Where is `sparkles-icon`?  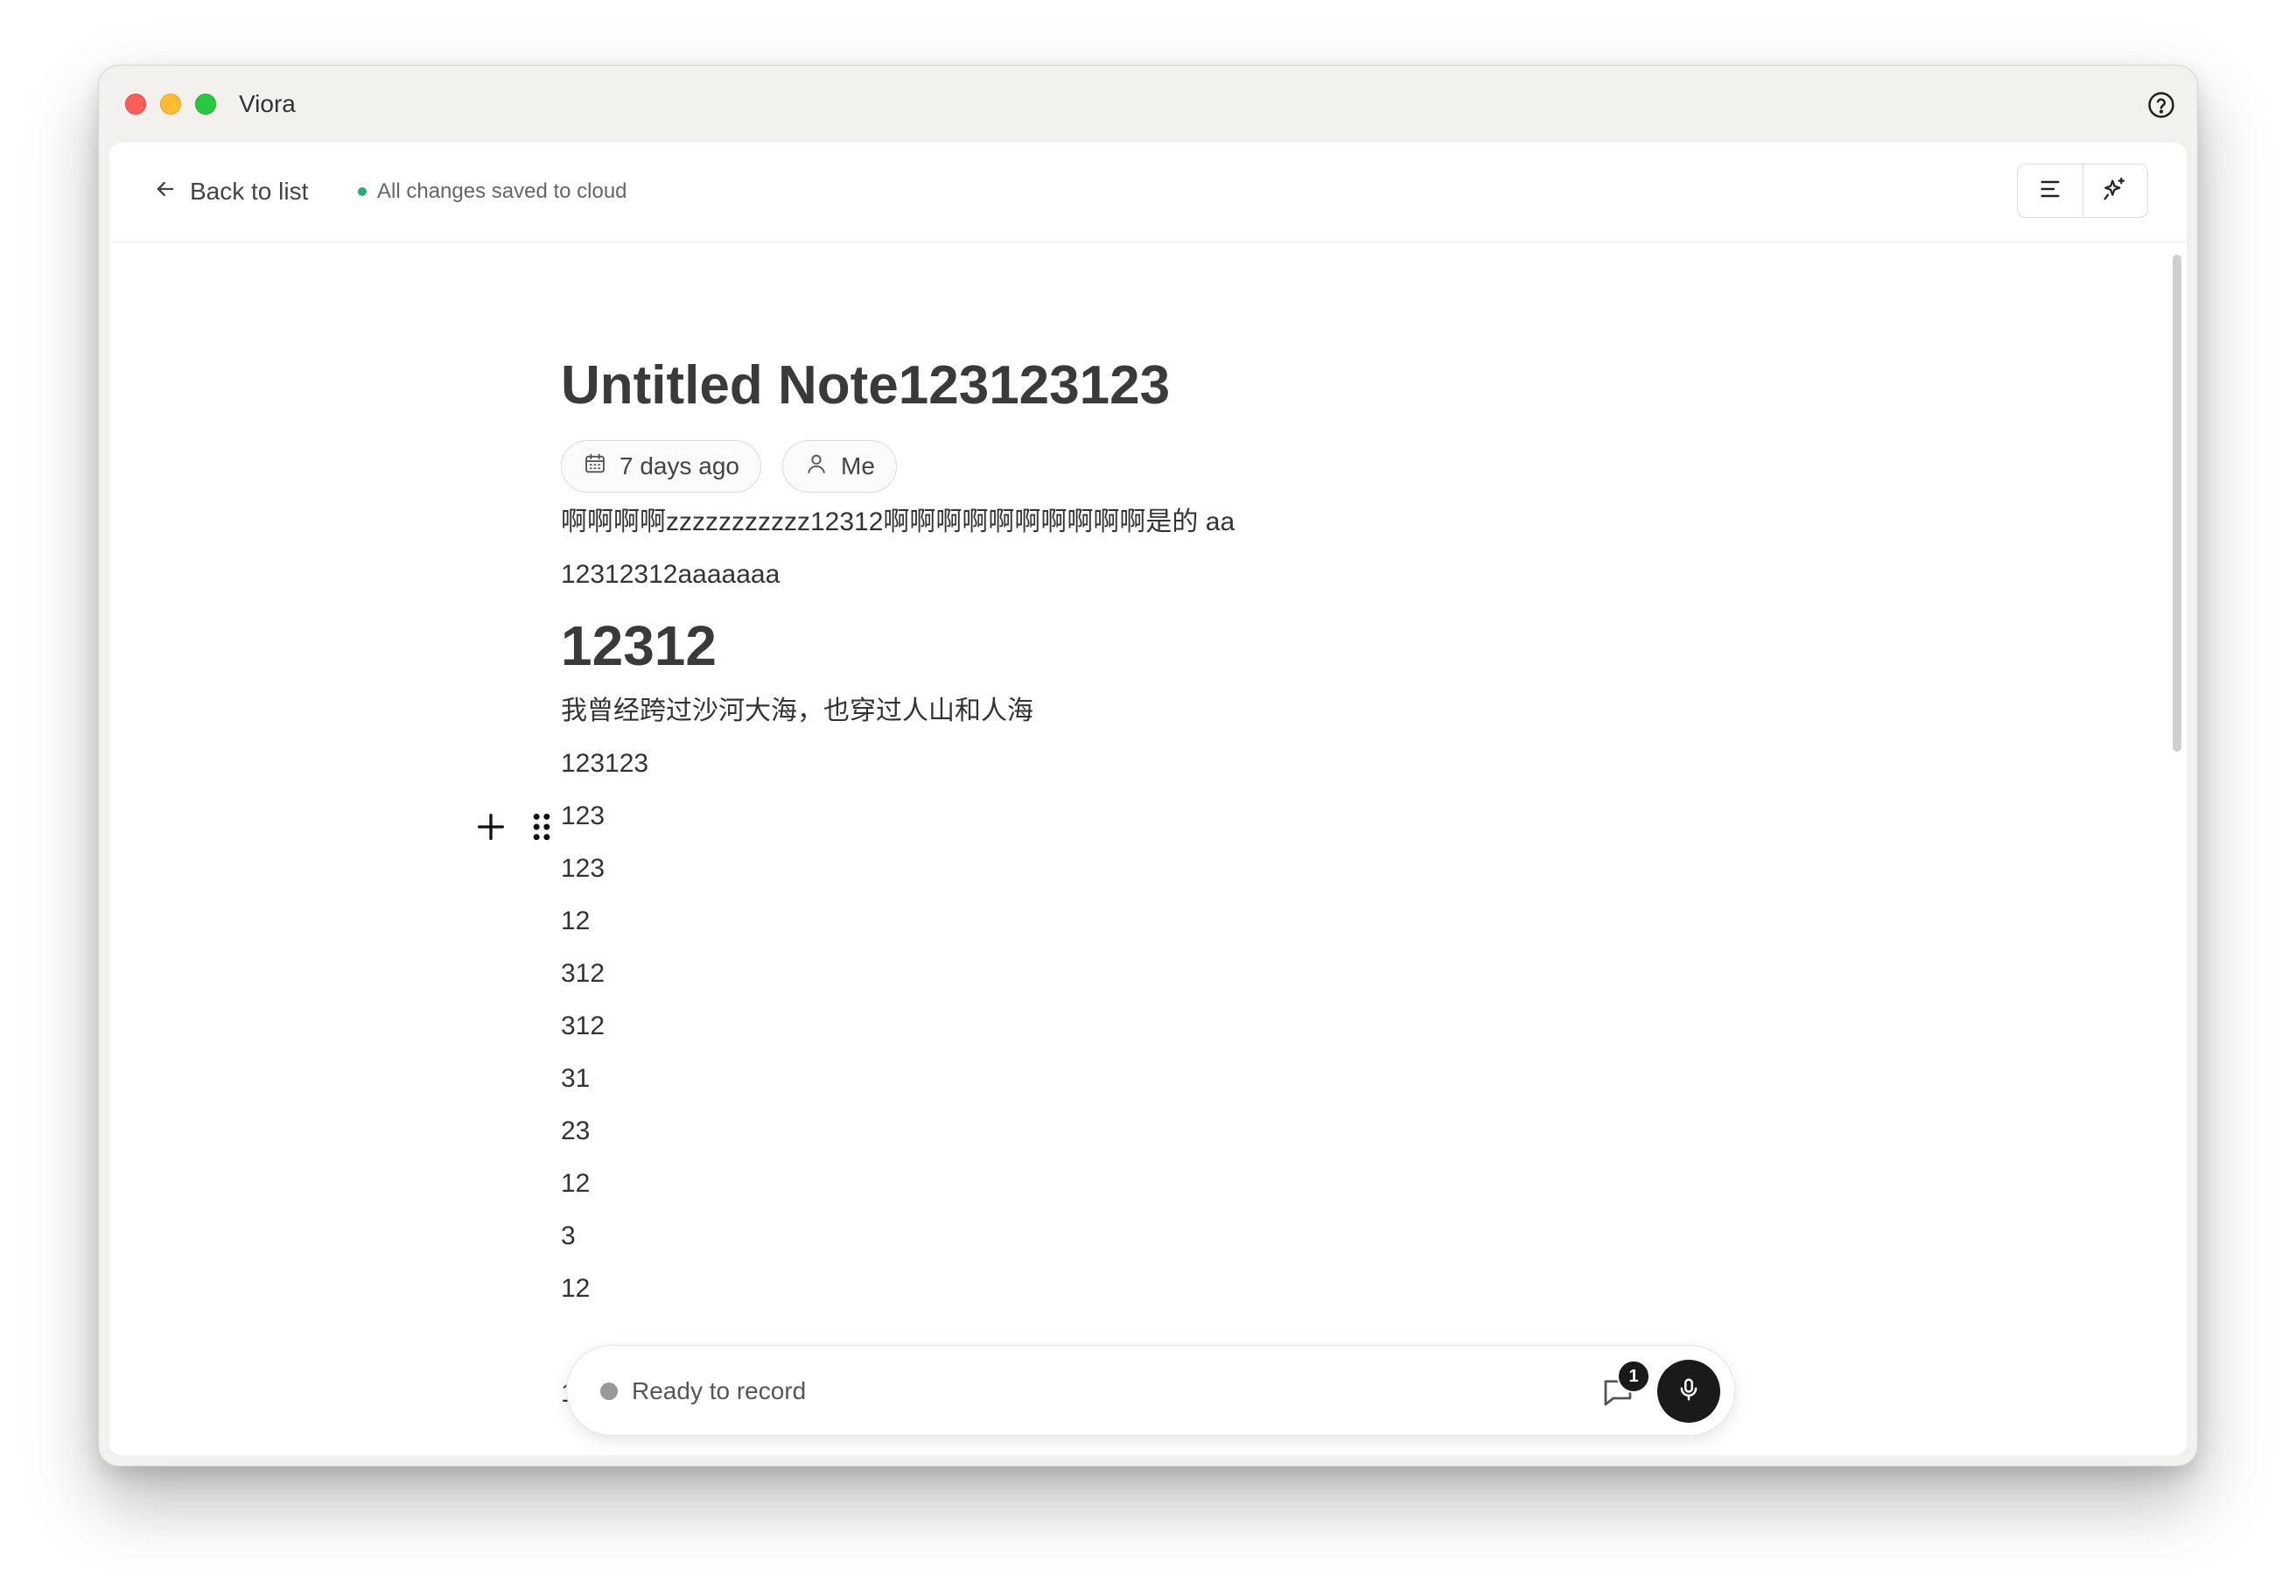
sparkles-icon is located at coordinates (2115, 191).